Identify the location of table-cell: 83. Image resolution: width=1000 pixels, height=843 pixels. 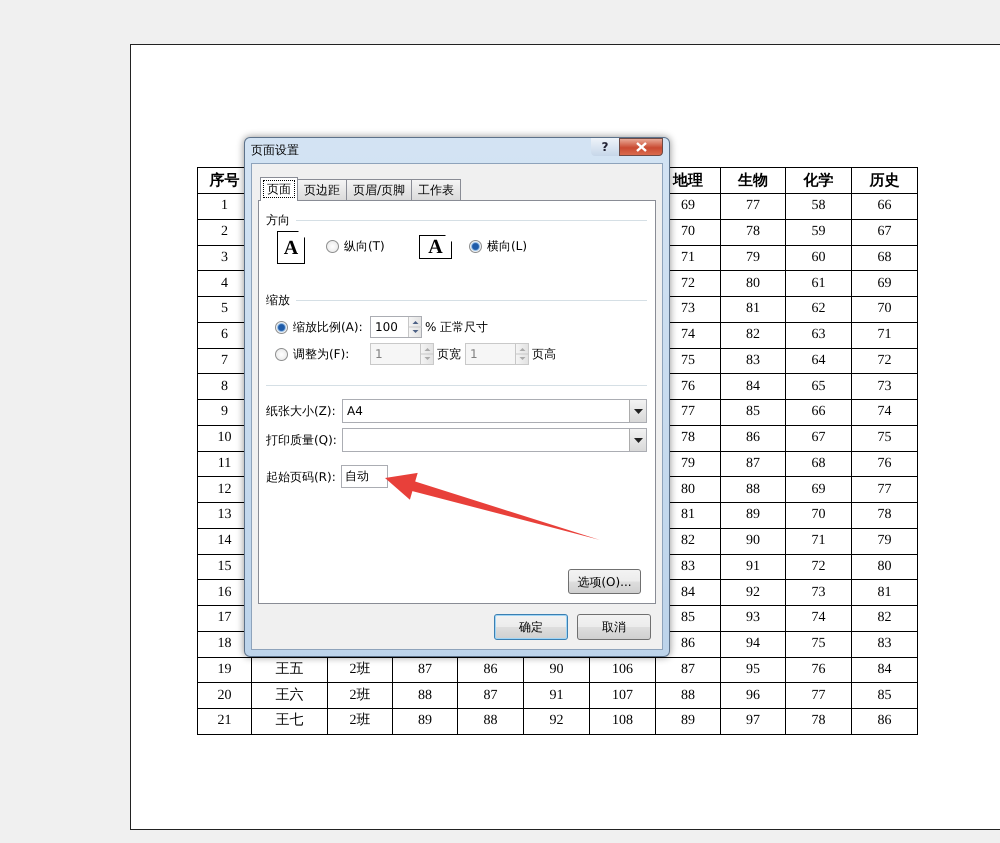
(885, 644).